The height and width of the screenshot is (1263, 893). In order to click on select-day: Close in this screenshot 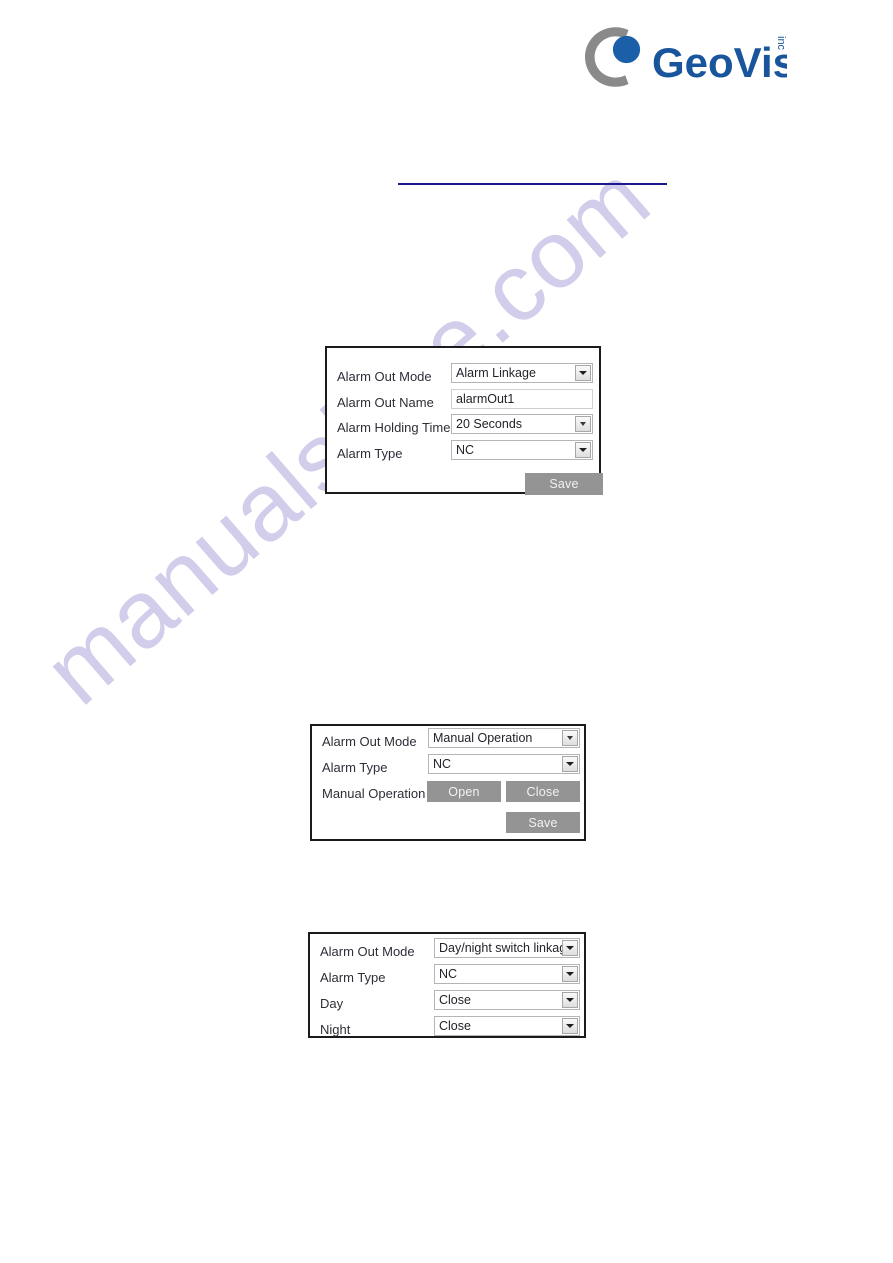, I will do `click(507, 1000)`.